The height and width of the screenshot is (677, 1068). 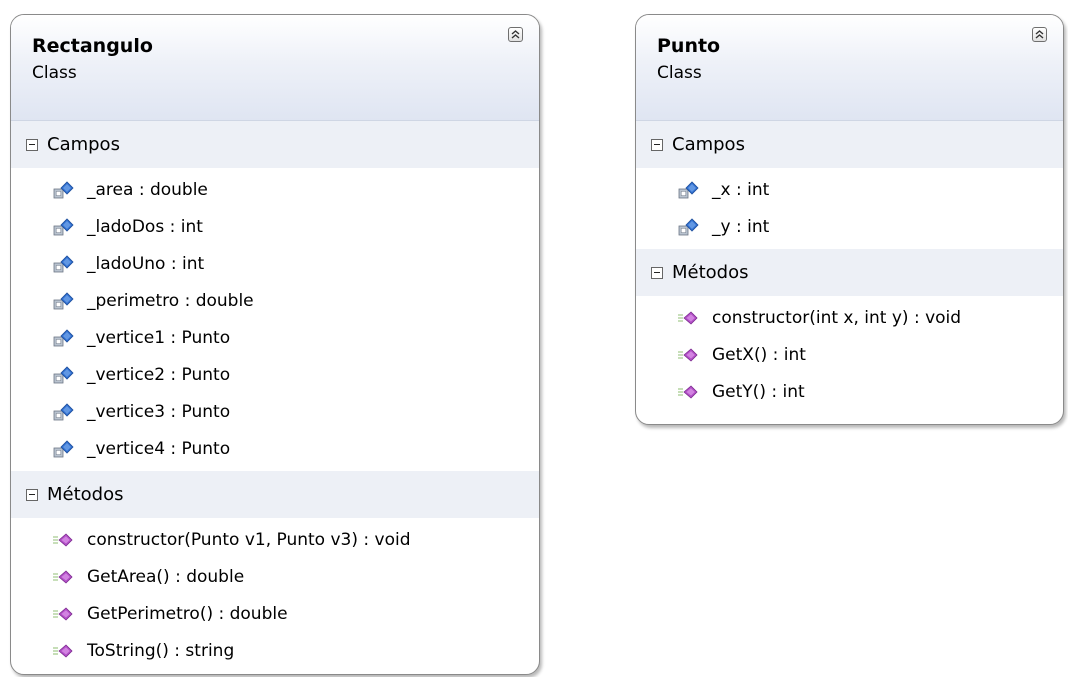 I want to click on method-item: ToString() : string, so click(x=275, y=650).